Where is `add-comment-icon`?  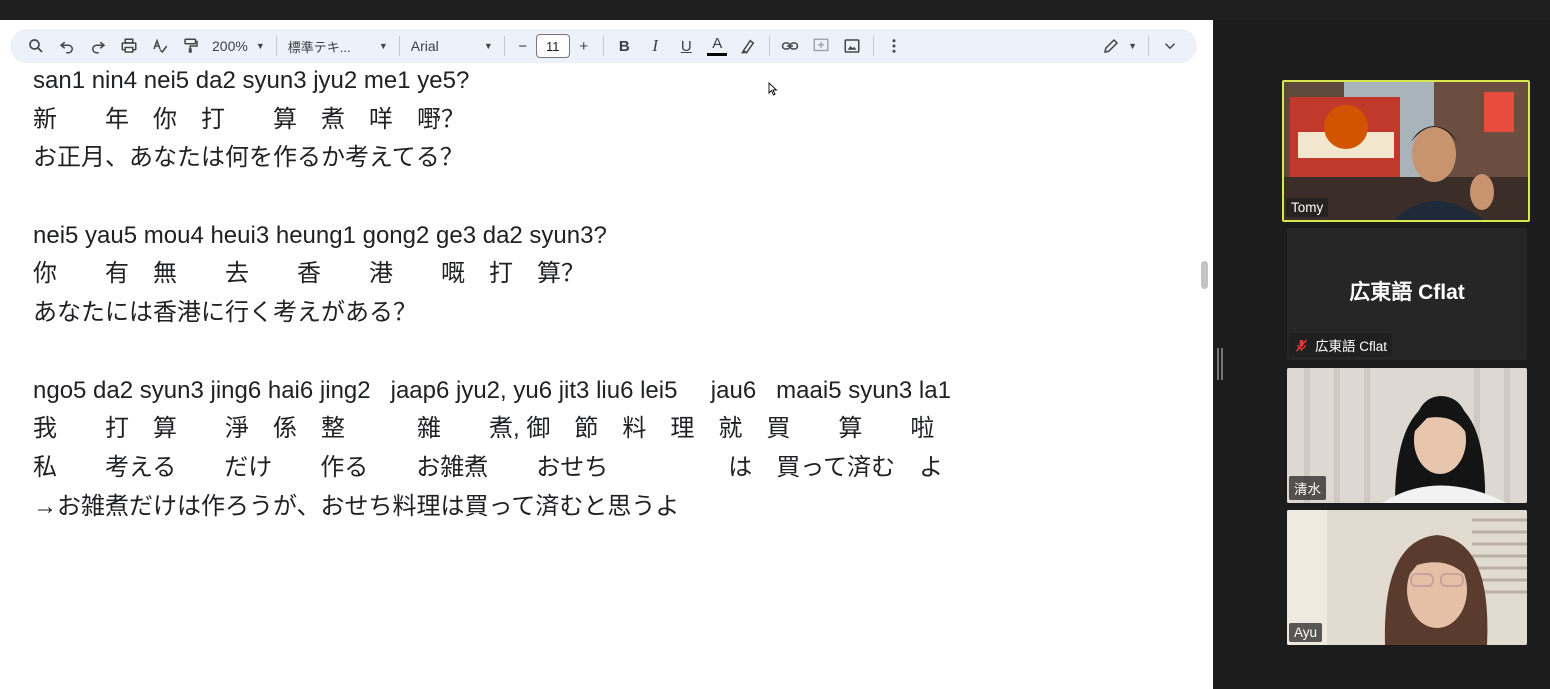 add-comment-icon is located at coordinates (821, 46).